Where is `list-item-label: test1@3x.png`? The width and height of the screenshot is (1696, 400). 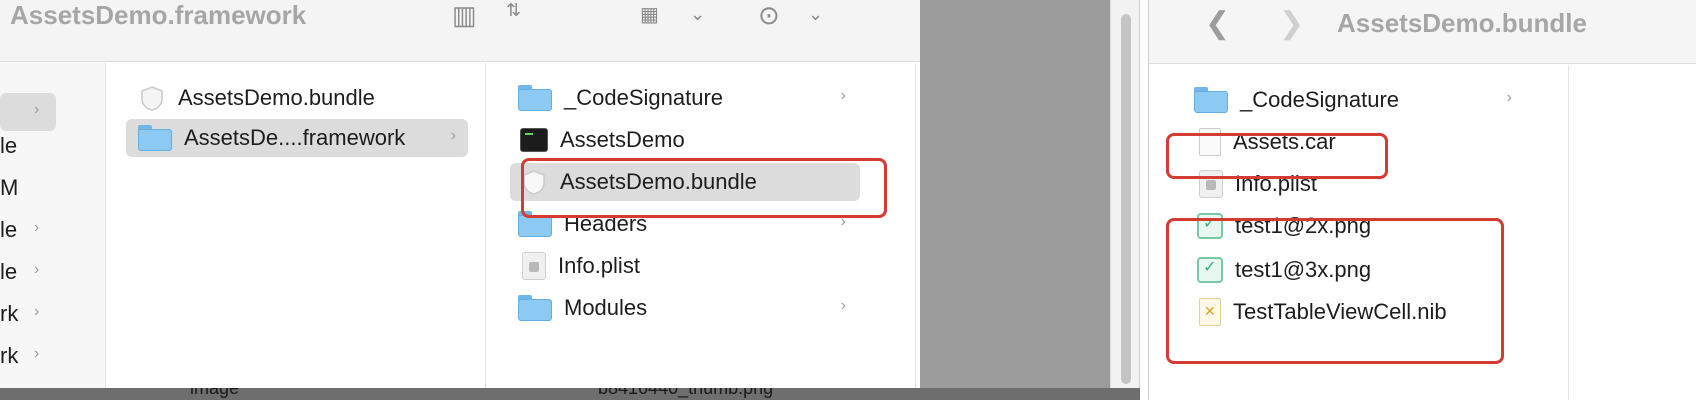 list-item-label: test1@3x.png is located at coordinates (1303, 269).